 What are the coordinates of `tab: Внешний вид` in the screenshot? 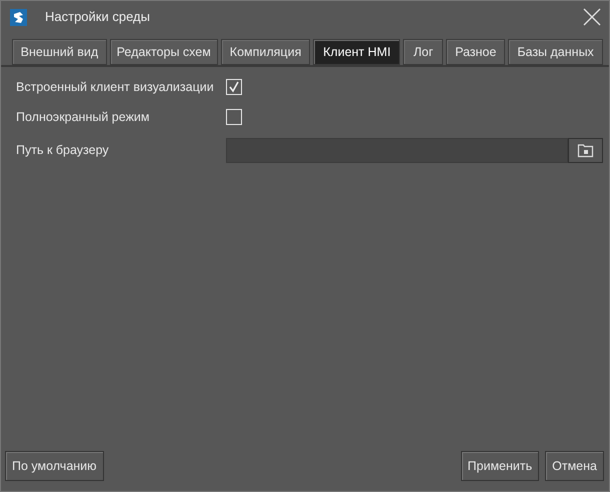 It's located at (59, 52).